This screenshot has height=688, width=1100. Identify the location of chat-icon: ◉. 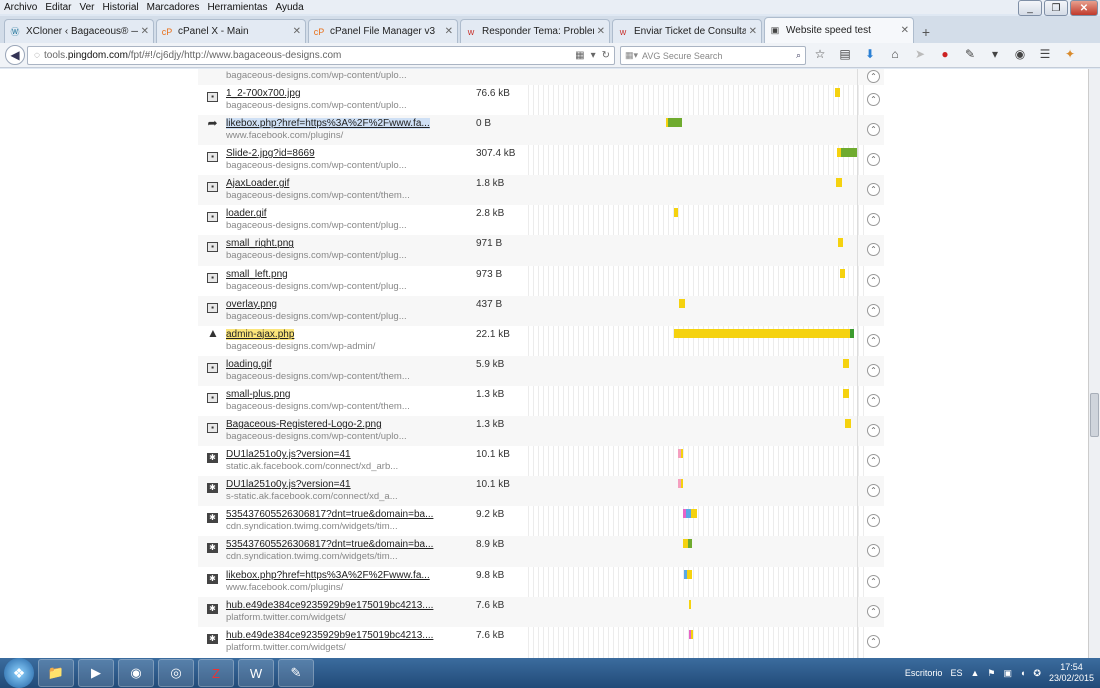
(1020, 54).